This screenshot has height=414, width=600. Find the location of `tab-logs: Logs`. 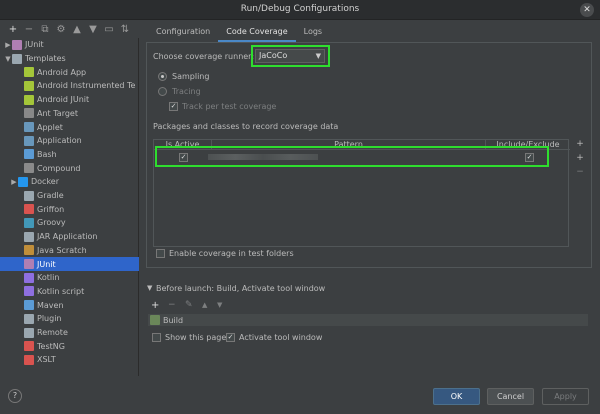

tab-logs: Logs is located at coordinates (313, 32).